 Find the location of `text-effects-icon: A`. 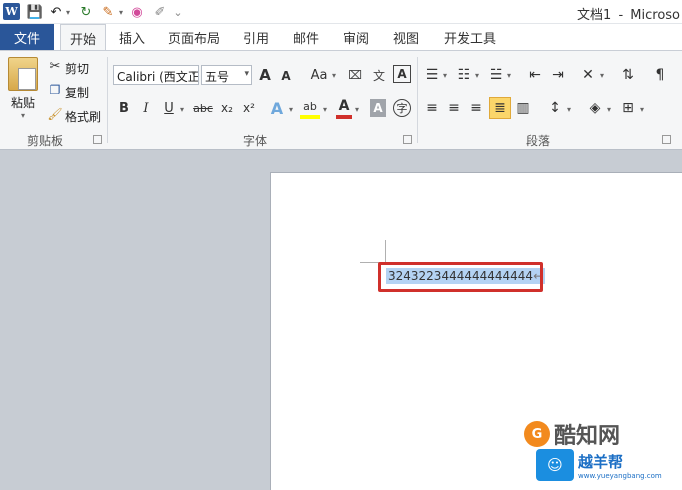

text-effects-icon: A is located at coordinates (277, 108).